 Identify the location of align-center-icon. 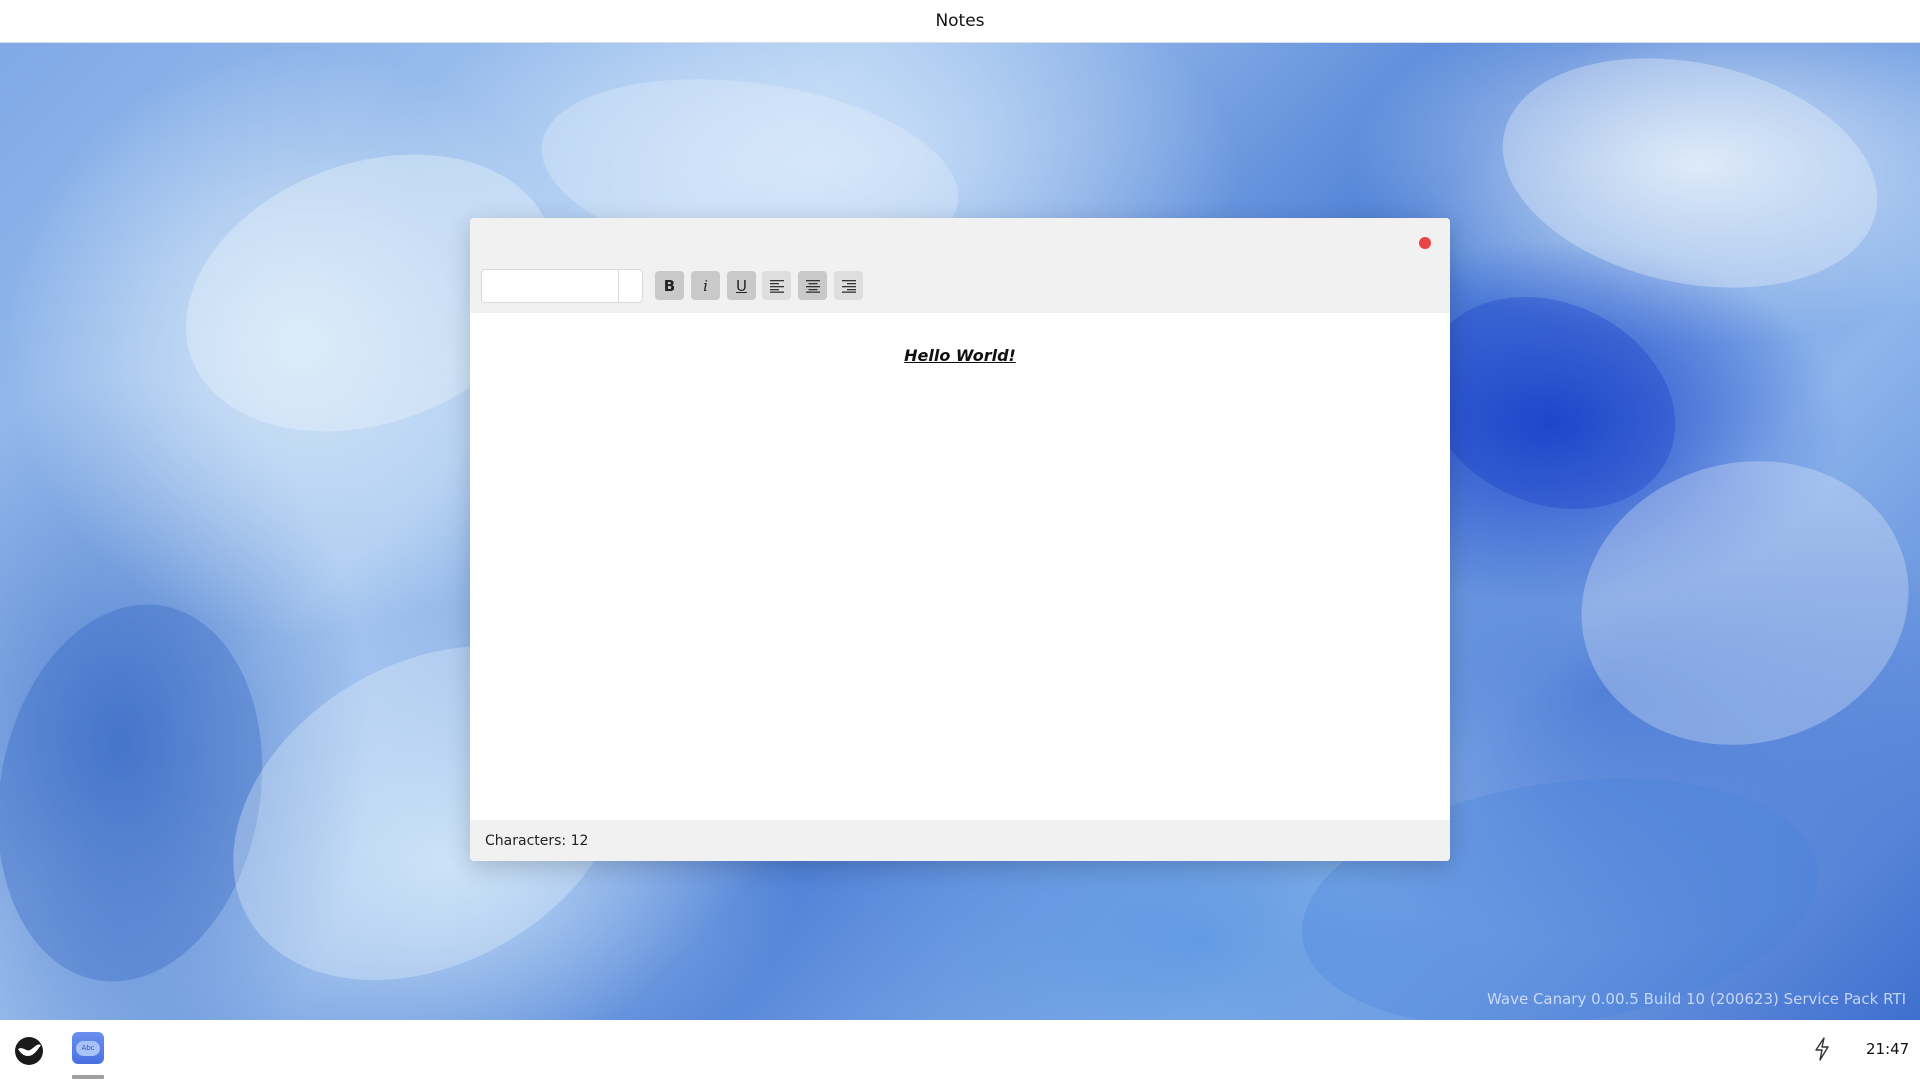
(812, 286).